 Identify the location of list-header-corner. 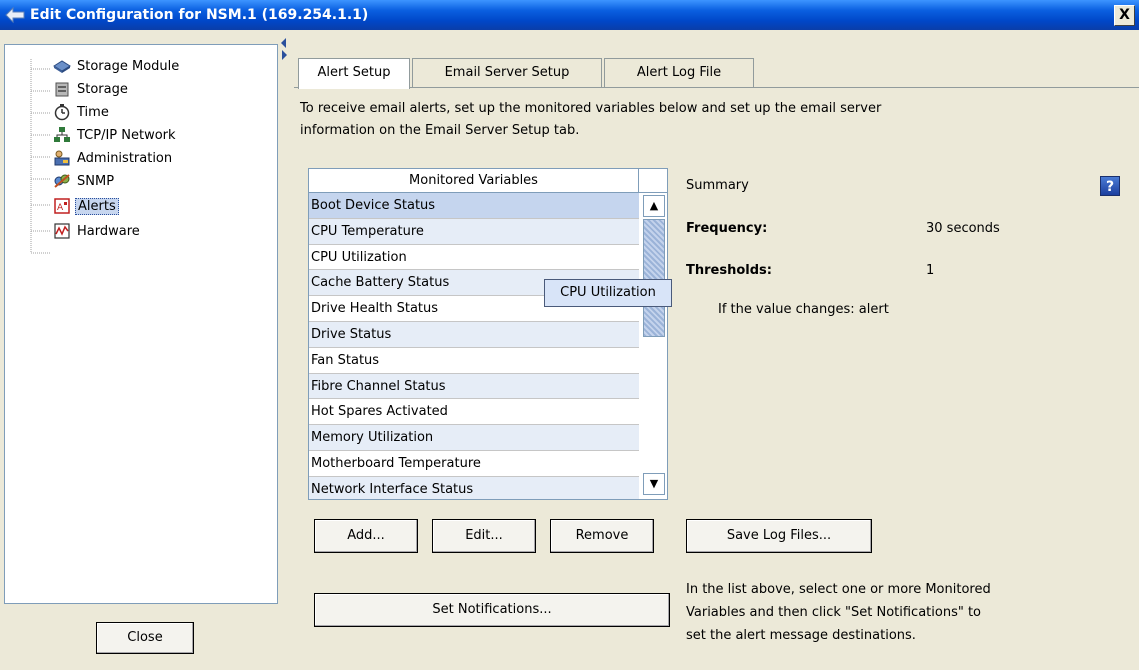
(653, 181).